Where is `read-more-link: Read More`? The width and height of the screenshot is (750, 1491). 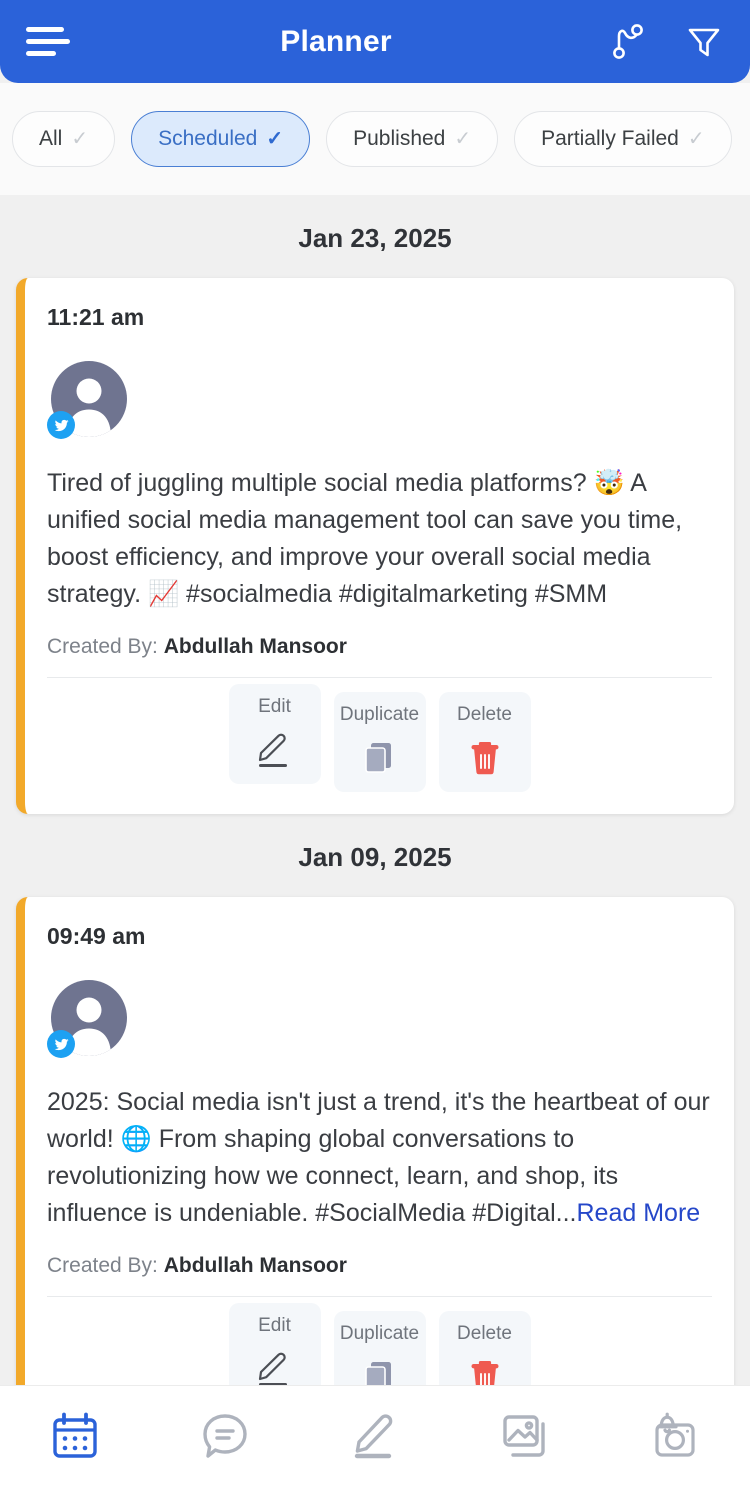
read-more-link: Read More is located at coordinates (639, 1213).